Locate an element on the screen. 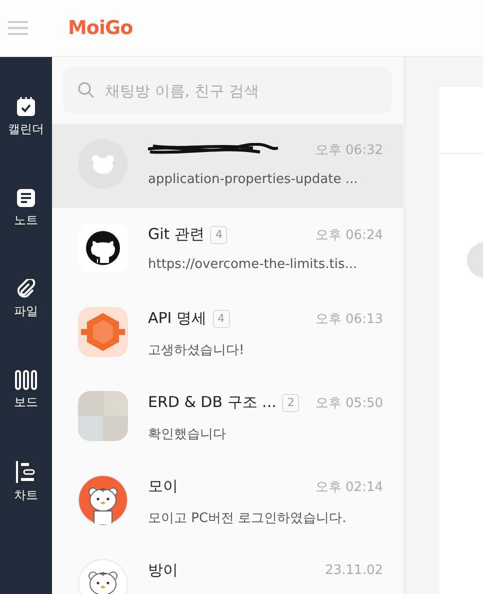 The width and height of the screenshot is (483, 594). gantt-icon is located at coordinates (26, 472).